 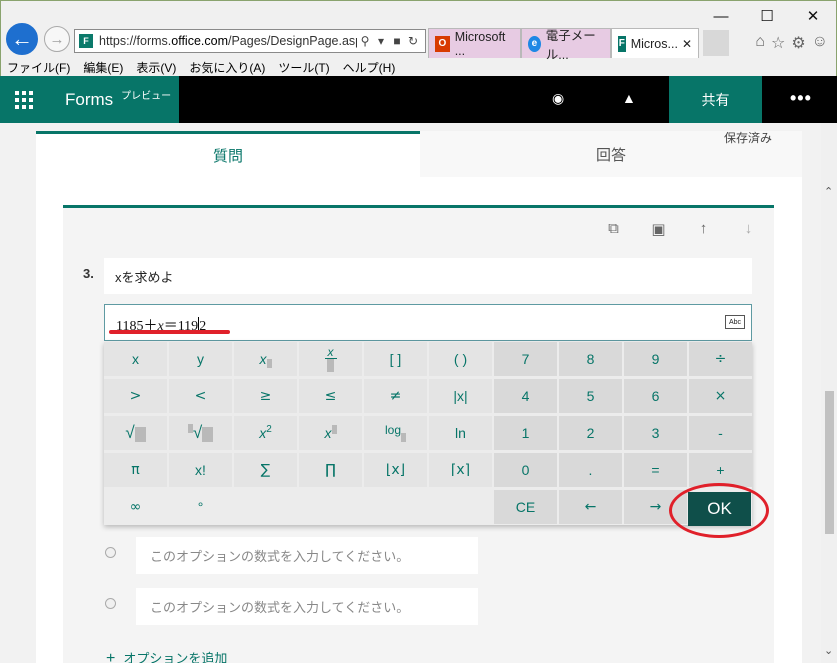 What do you see at coordinates (721, 16) in the screenshot?
I see `minimize-icon: —` at bounding box center [721, 16].